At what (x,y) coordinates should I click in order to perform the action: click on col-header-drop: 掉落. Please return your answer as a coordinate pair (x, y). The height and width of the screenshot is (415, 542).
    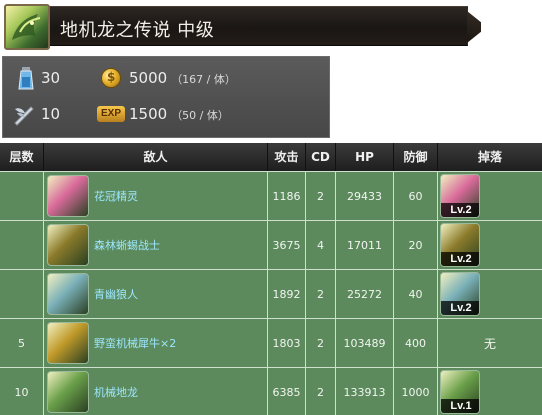
    Looking at the image, I should click on (489, 157).